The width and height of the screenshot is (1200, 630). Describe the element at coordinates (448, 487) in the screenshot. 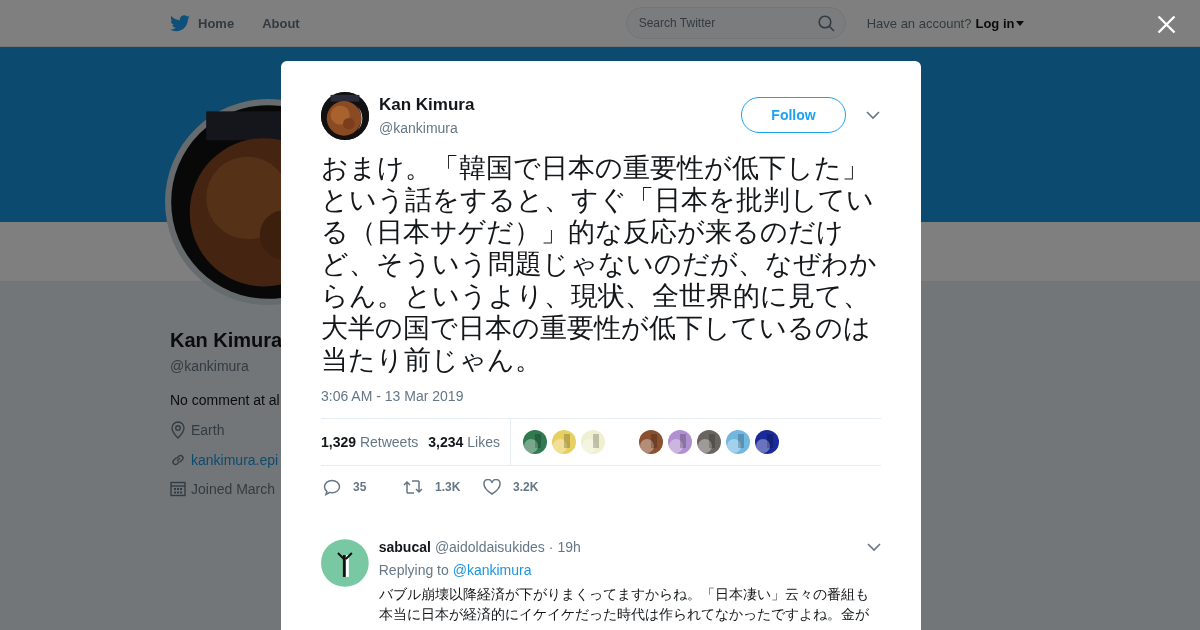

I see `action-count: 1.3K` at that location.